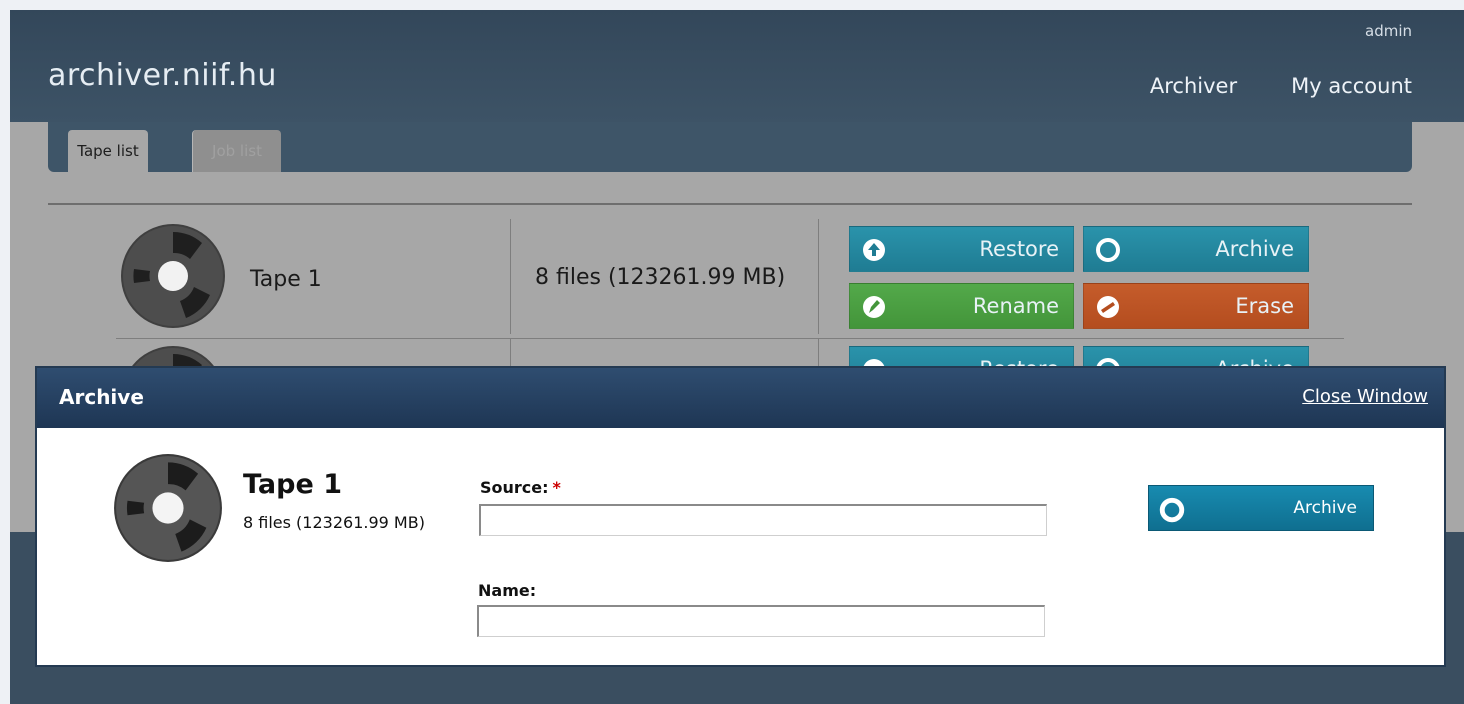  I want to click on up-arrow-circle-icon, so click(874, 250).